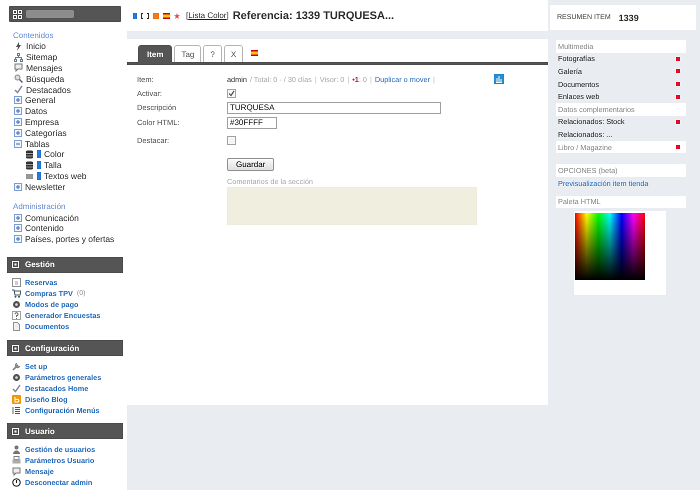  What do you see at coordinates (65, 175) in the screenshot?
I see `tree-item: Textos web` at bounding box center [65, 175].